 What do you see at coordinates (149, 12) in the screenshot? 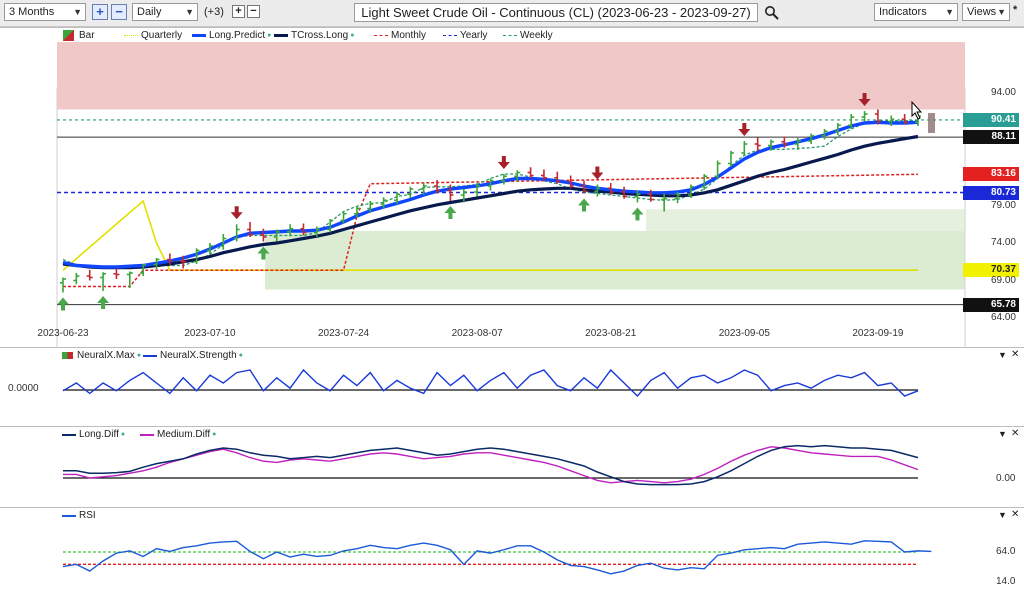
I see `interval-value: Daily` at bounding box center [149, 12].